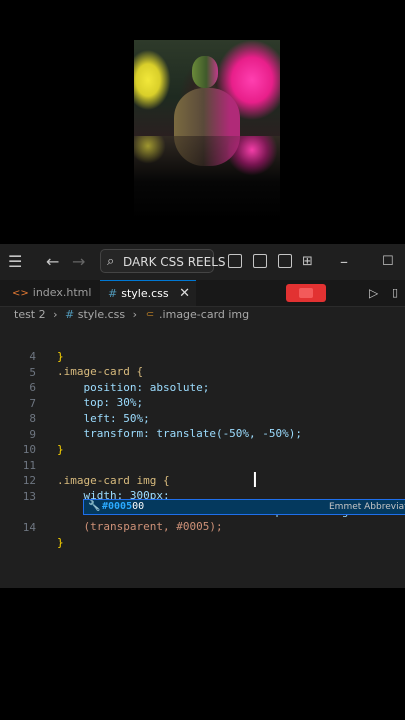 The width and height of the screenshot is (405, 720). What do you see at coordinates (89, 411) in the screenshot?
I see `code-line: 7 left: 50%;` at bounding box center [89, 411].